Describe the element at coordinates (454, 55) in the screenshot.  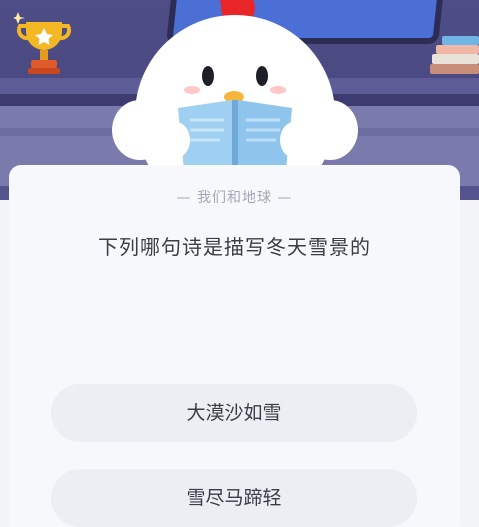
I see `books-icon` at that location.